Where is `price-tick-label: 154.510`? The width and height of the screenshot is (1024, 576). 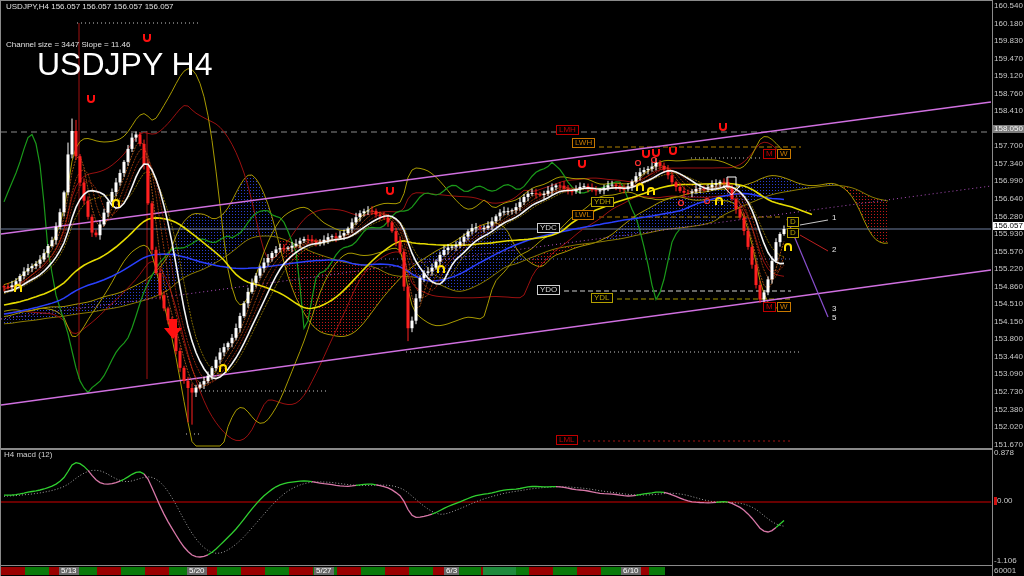 price-tick-label: 154.510 is located at coordinates (1008, 304).